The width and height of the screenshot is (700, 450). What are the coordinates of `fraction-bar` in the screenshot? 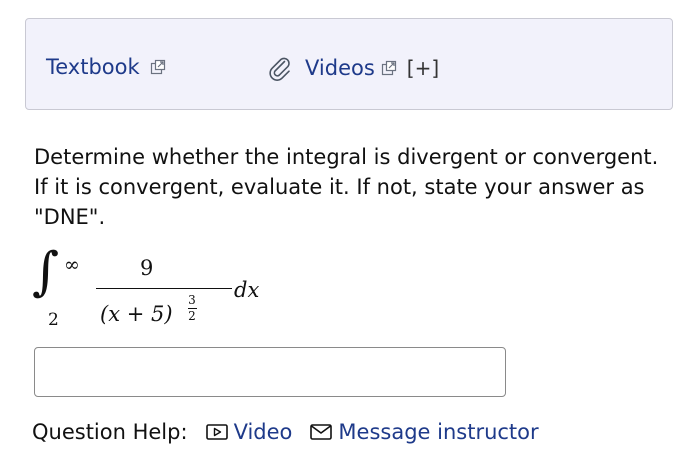 It's located at (164, 288).